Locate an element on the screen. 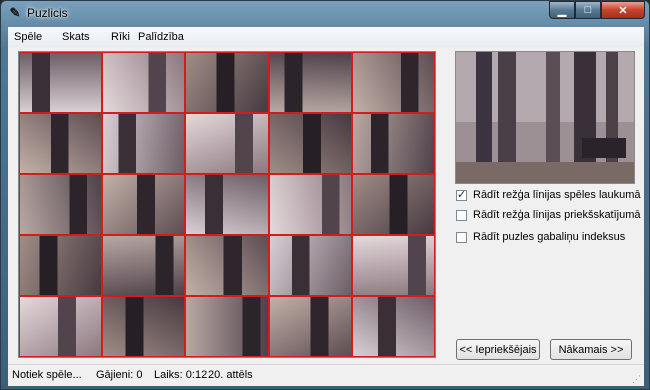 The height and width of the screenshot is (390, 650). status-image: 20. attēls is located at coordinates (230, 375).